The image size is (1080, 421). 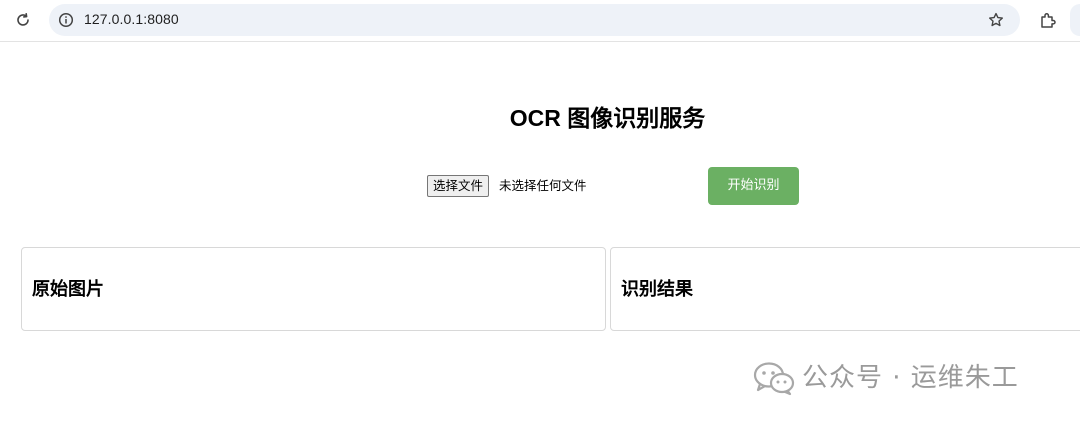 I want to click on site-info-button, so click(x=66, y=20).